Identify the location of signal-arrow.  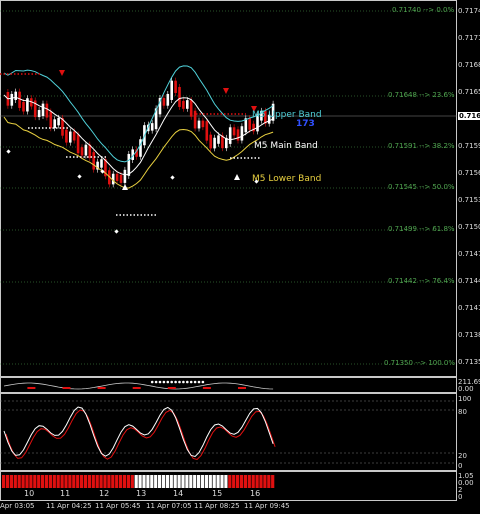
(62, 73).